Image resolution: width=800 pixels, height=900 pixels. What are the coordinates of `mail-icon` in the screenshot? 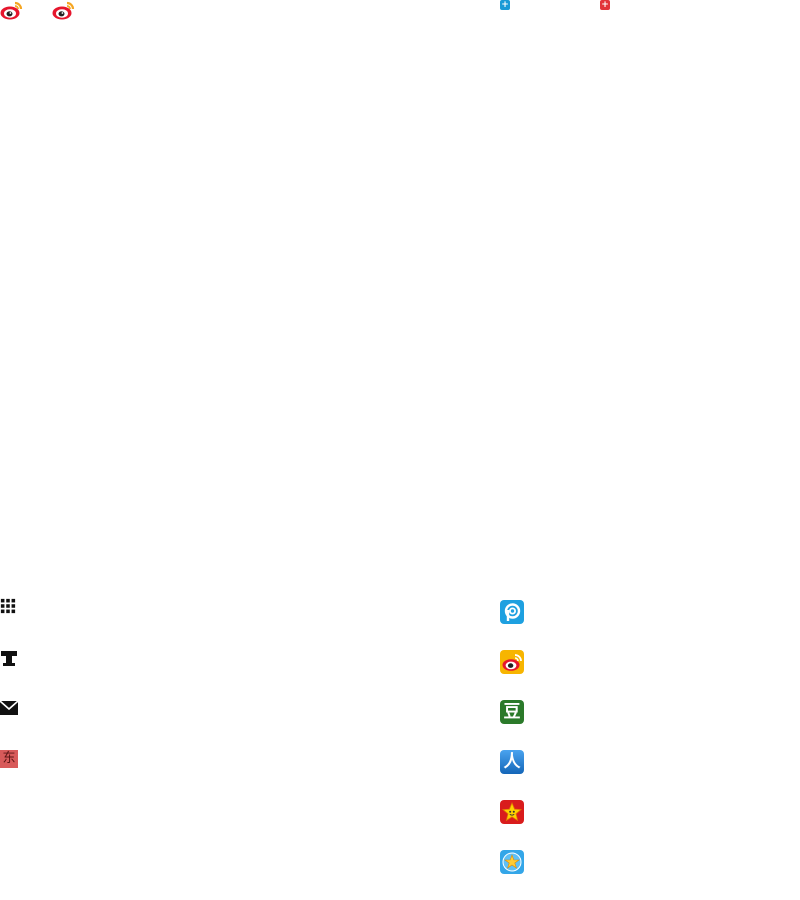 It's located at (9, 709).